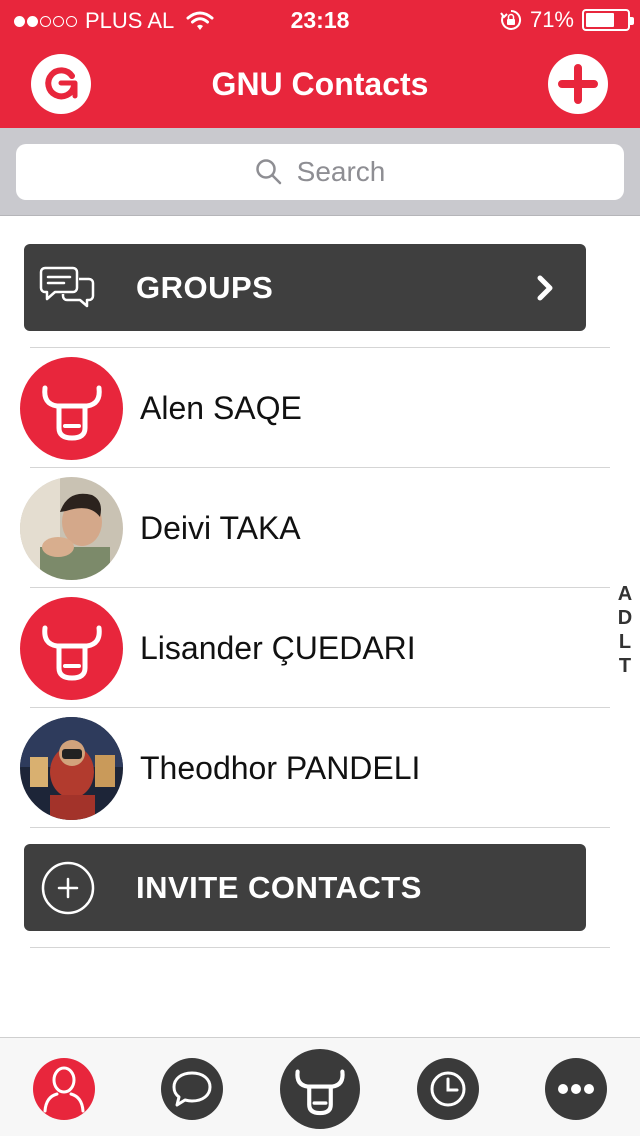 The width and height of the screenshot is (640, 1136). I want to click on contact-row: Theodhor PANDELI, so click(305, 768).